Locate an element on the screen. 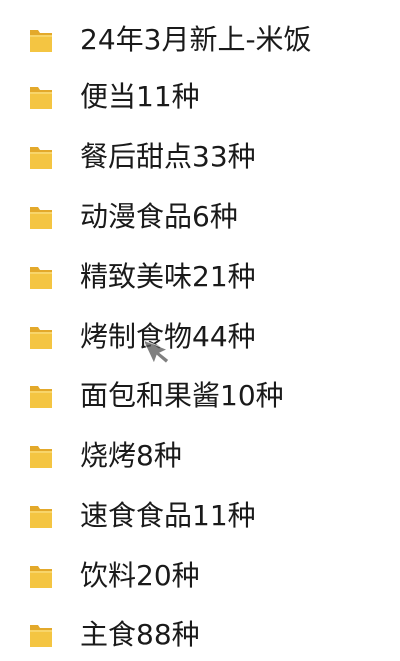 This screenshot has width=400, height=661. folder-label: 速食食品11种 is located at coordinates (168, 515).